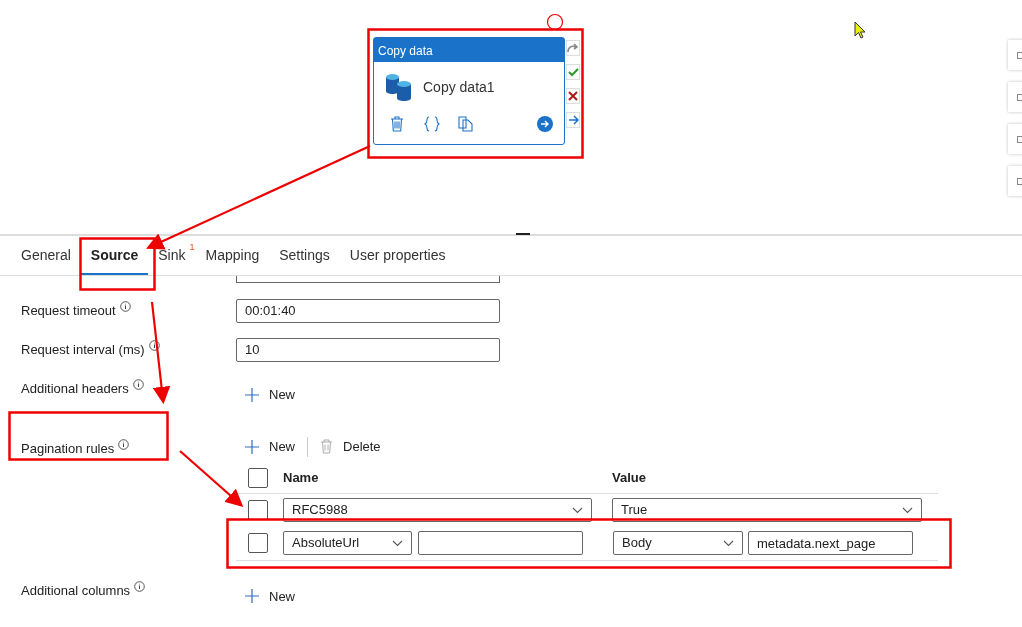  I want to click on close-icon, so click(573, 96).